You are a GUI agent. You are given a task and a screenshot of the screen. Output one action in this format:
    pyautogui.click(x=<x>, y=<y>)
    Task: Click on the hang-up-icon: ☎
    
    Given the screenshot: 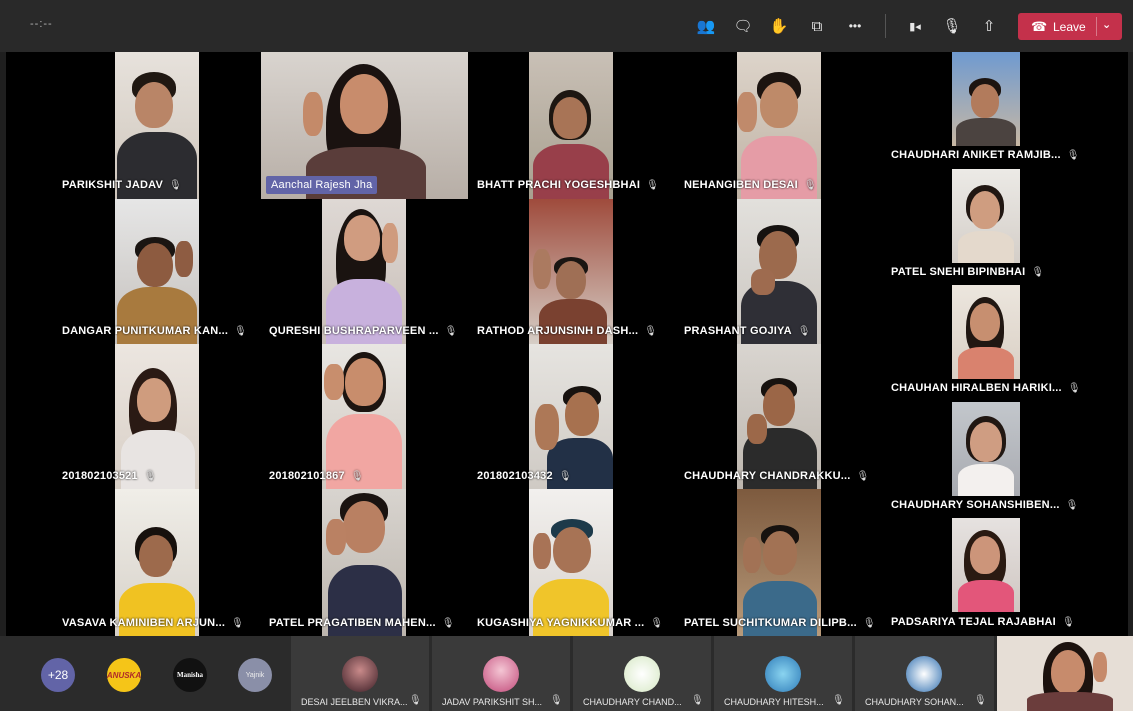 What is the action you would take?
    pyautogui.click(x=1039, y=26)
    